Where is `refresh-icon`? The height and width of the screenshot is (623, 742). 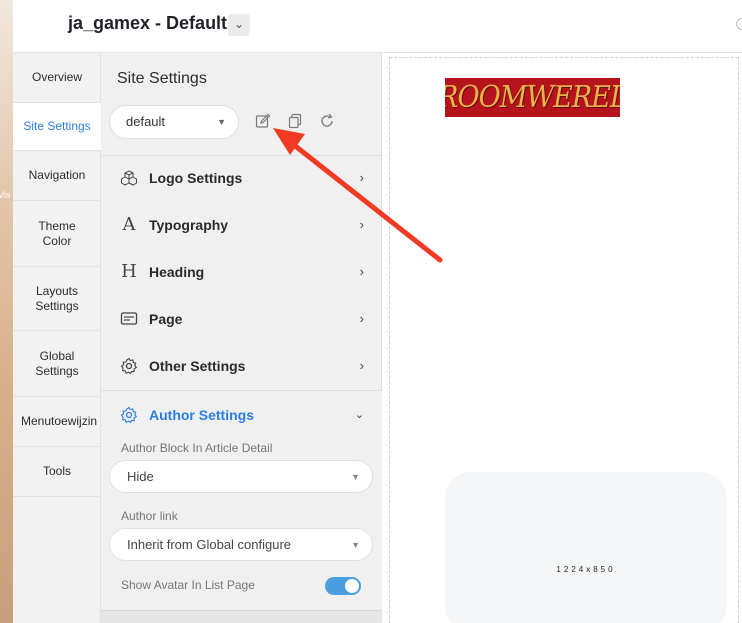
refresh-icon is located at coordinates (327, 121).